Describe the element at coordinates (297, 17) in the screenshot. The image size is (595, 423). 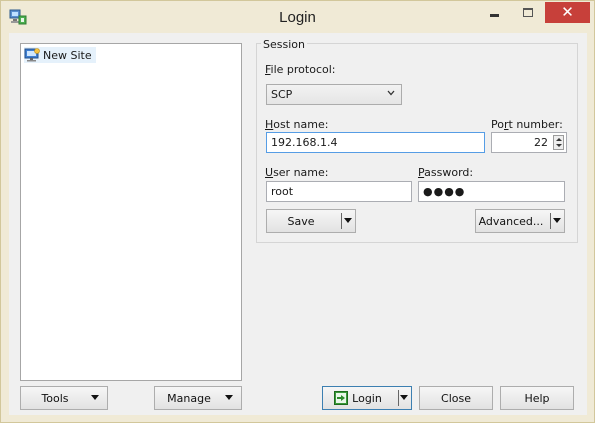
I see `title-bar: Login ✕` at that location.